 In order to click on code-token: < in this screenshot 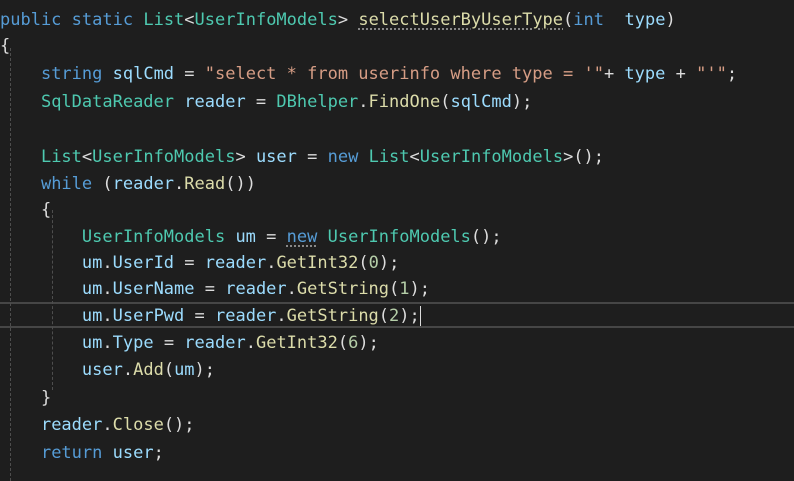, I will do `click(87, 157)`.